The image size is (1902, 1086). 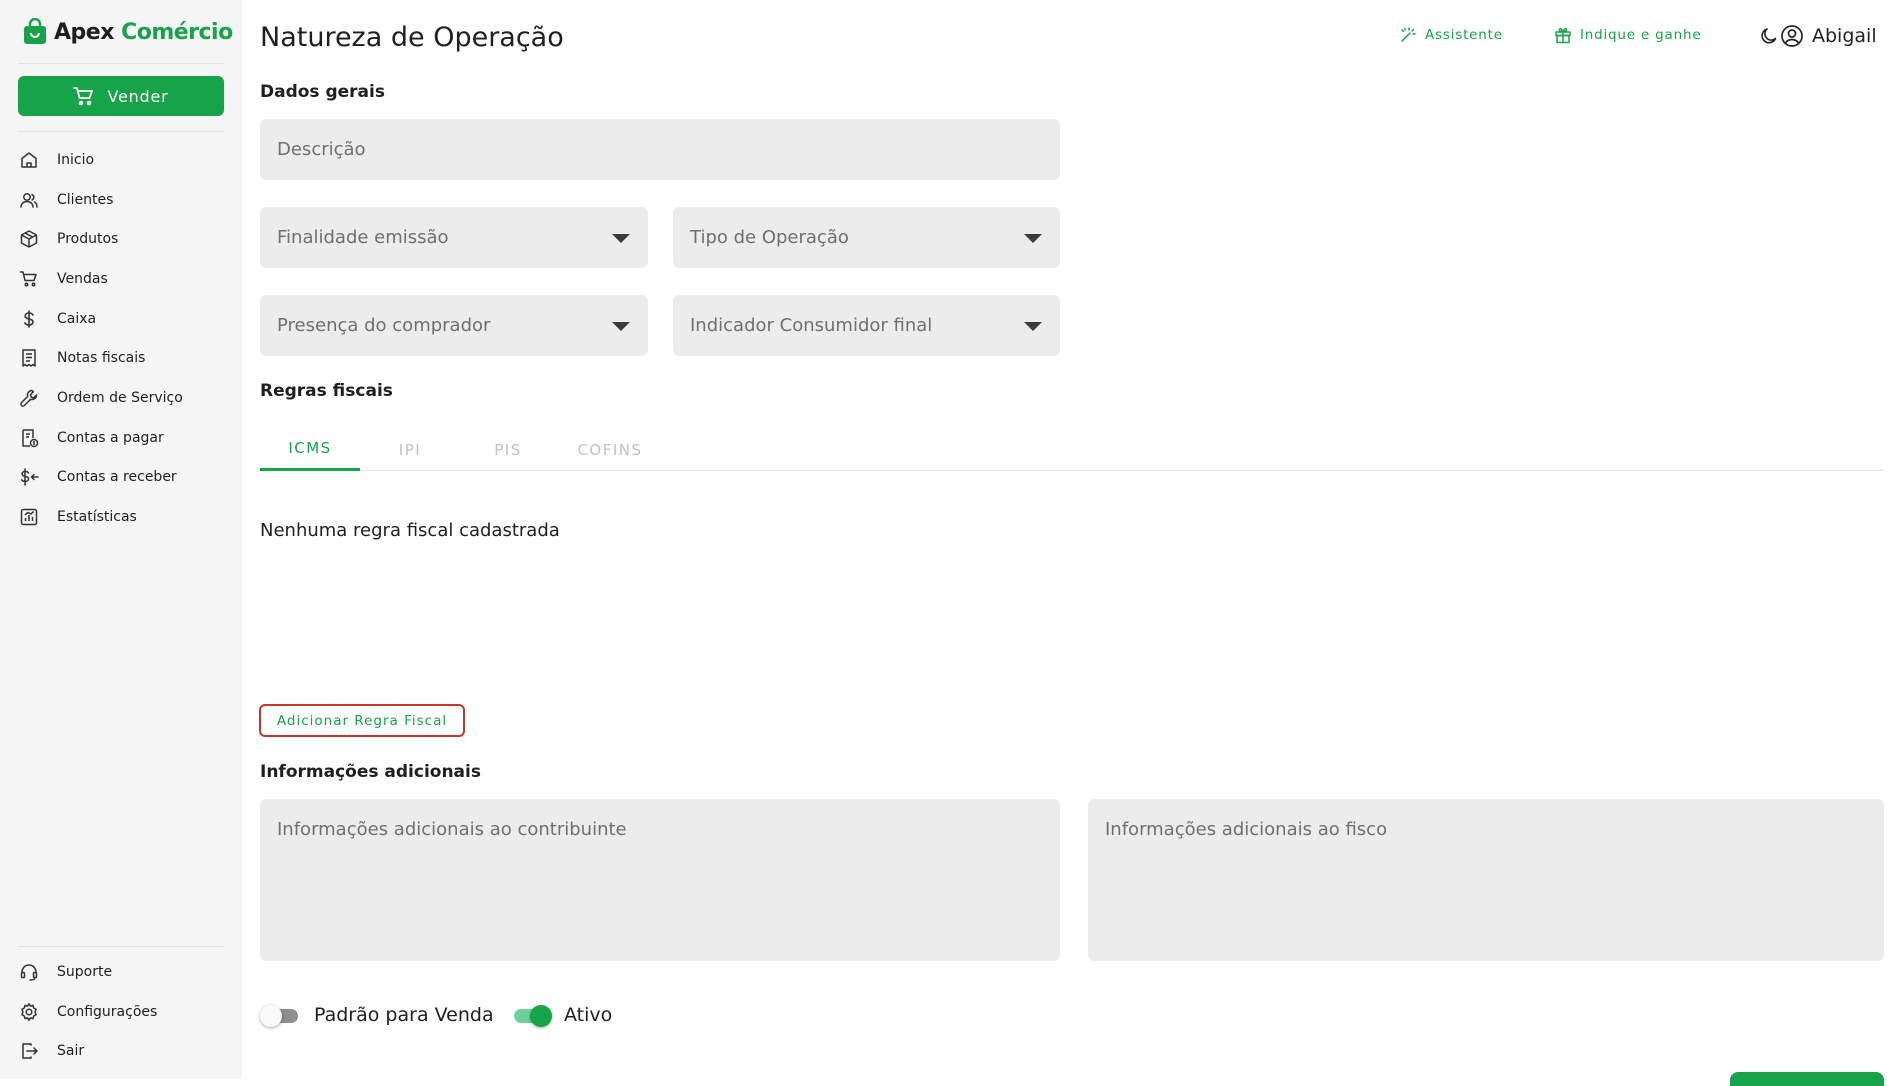 I want to click on box-icon, so click(x=29, y=239).